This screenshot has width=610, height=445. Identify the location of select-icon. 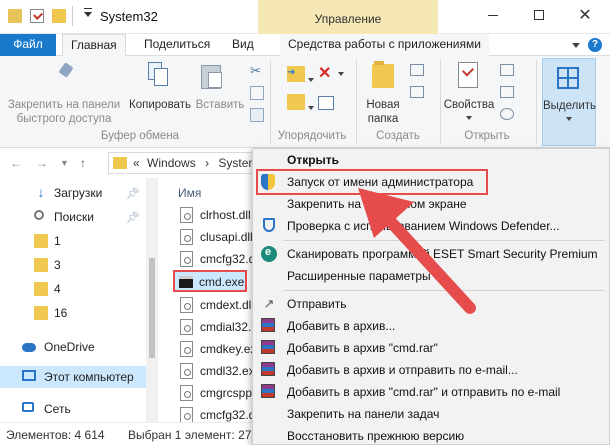
(568, 78).